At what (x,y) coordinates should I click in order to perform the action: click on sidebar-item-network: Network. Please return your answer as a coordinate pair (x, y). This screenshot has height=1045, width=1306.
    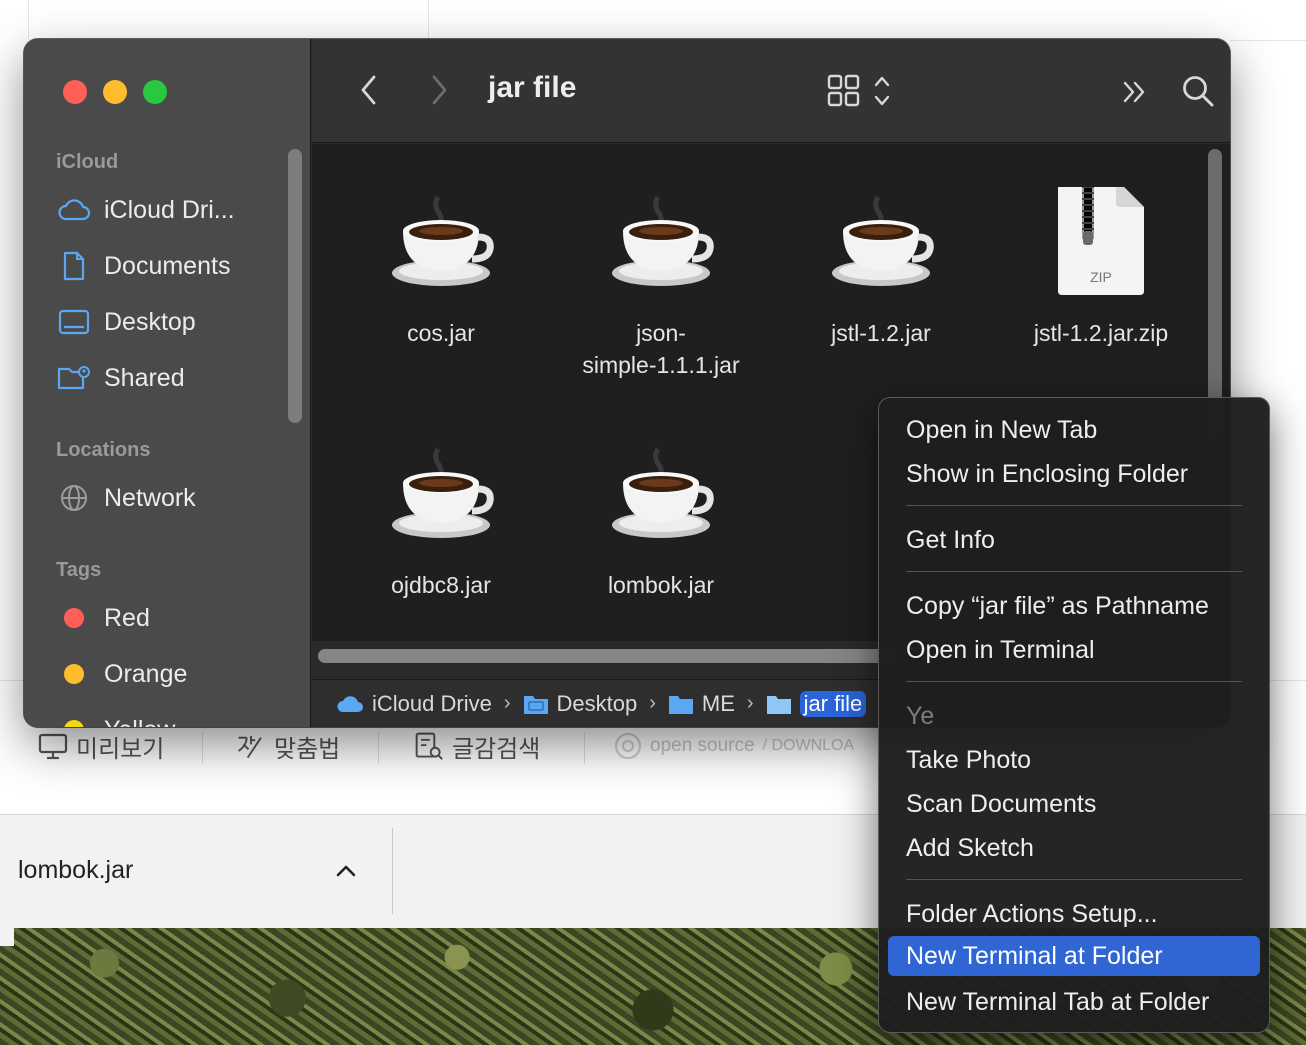
    Looking at the image, I should click on (171, 498).